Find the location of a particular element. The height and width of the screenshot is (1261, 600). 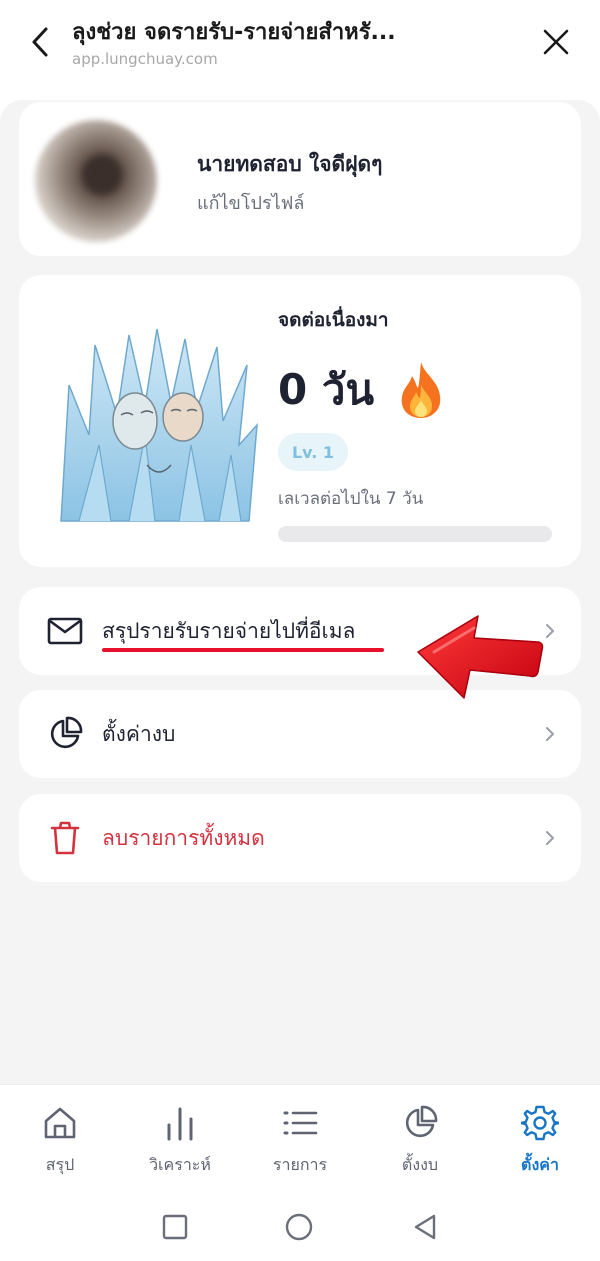

profile-name: นายทดสอบ ใจดีฝุดๆ is located at coordinates (290, 164).